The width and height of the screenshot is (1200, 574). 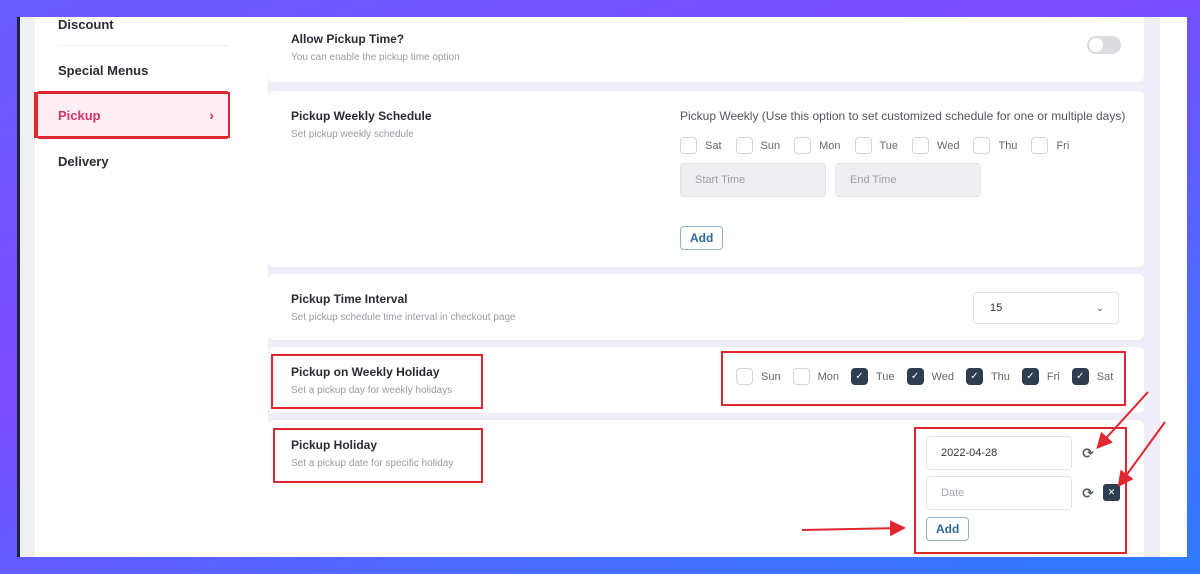 I want to click on chevron-right-icon: ›, so click(x=211, y=115).